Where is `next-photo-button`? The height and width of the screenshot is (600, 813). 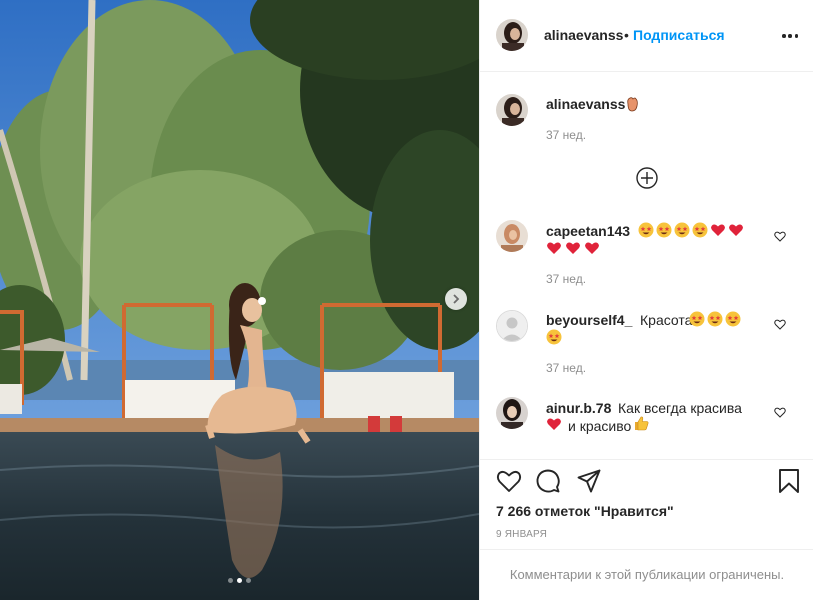 next-photo-button is located at coordinates (456, 299).